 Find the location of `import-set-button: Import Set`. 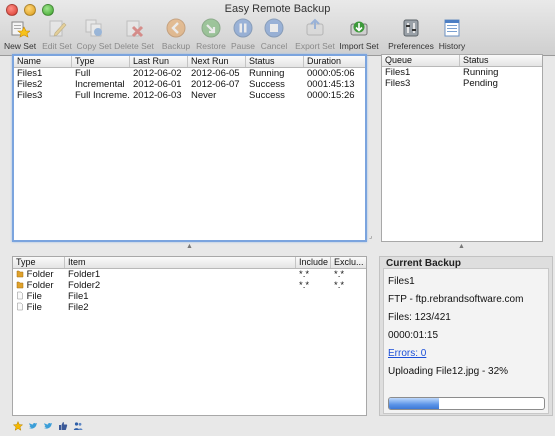

import-set-button: Import Set is located at coordinates (359, 36).